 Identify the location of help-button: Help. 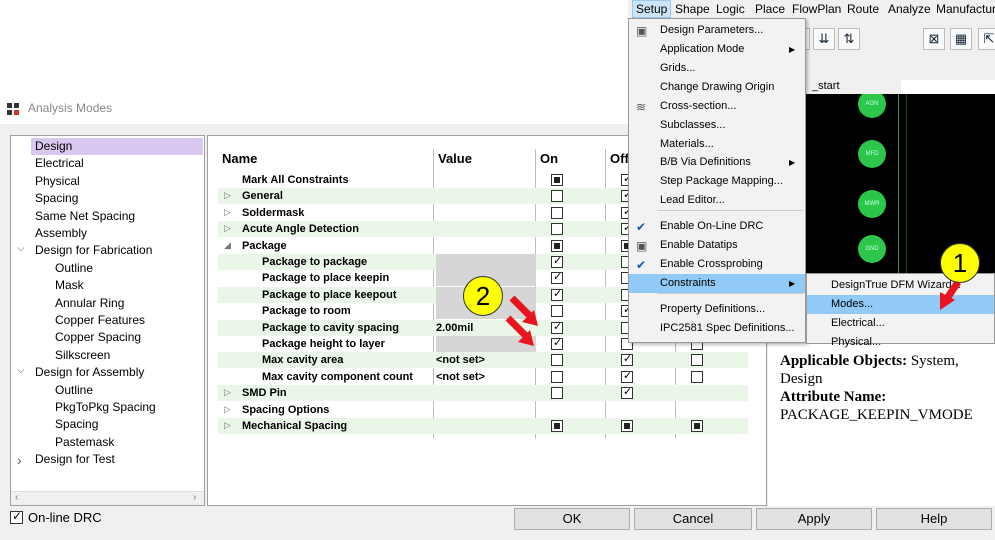
(934, 519).